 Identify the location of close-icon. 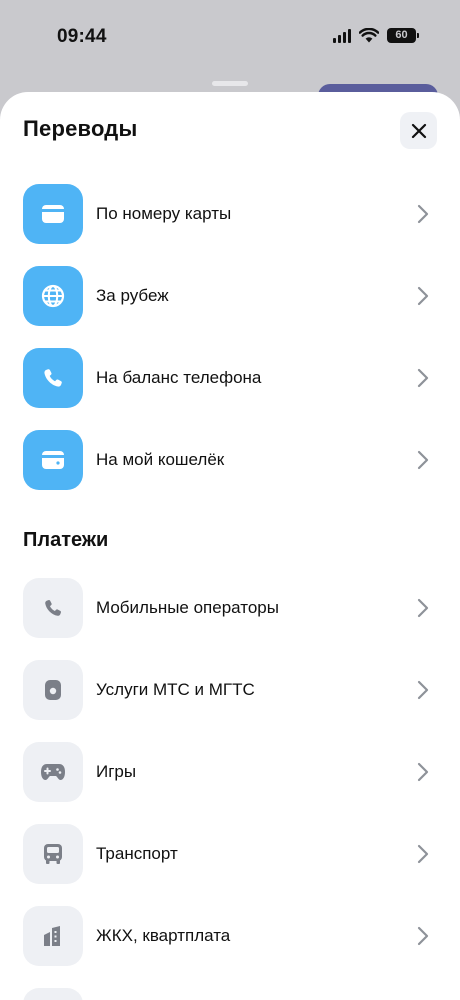
(418, 130).